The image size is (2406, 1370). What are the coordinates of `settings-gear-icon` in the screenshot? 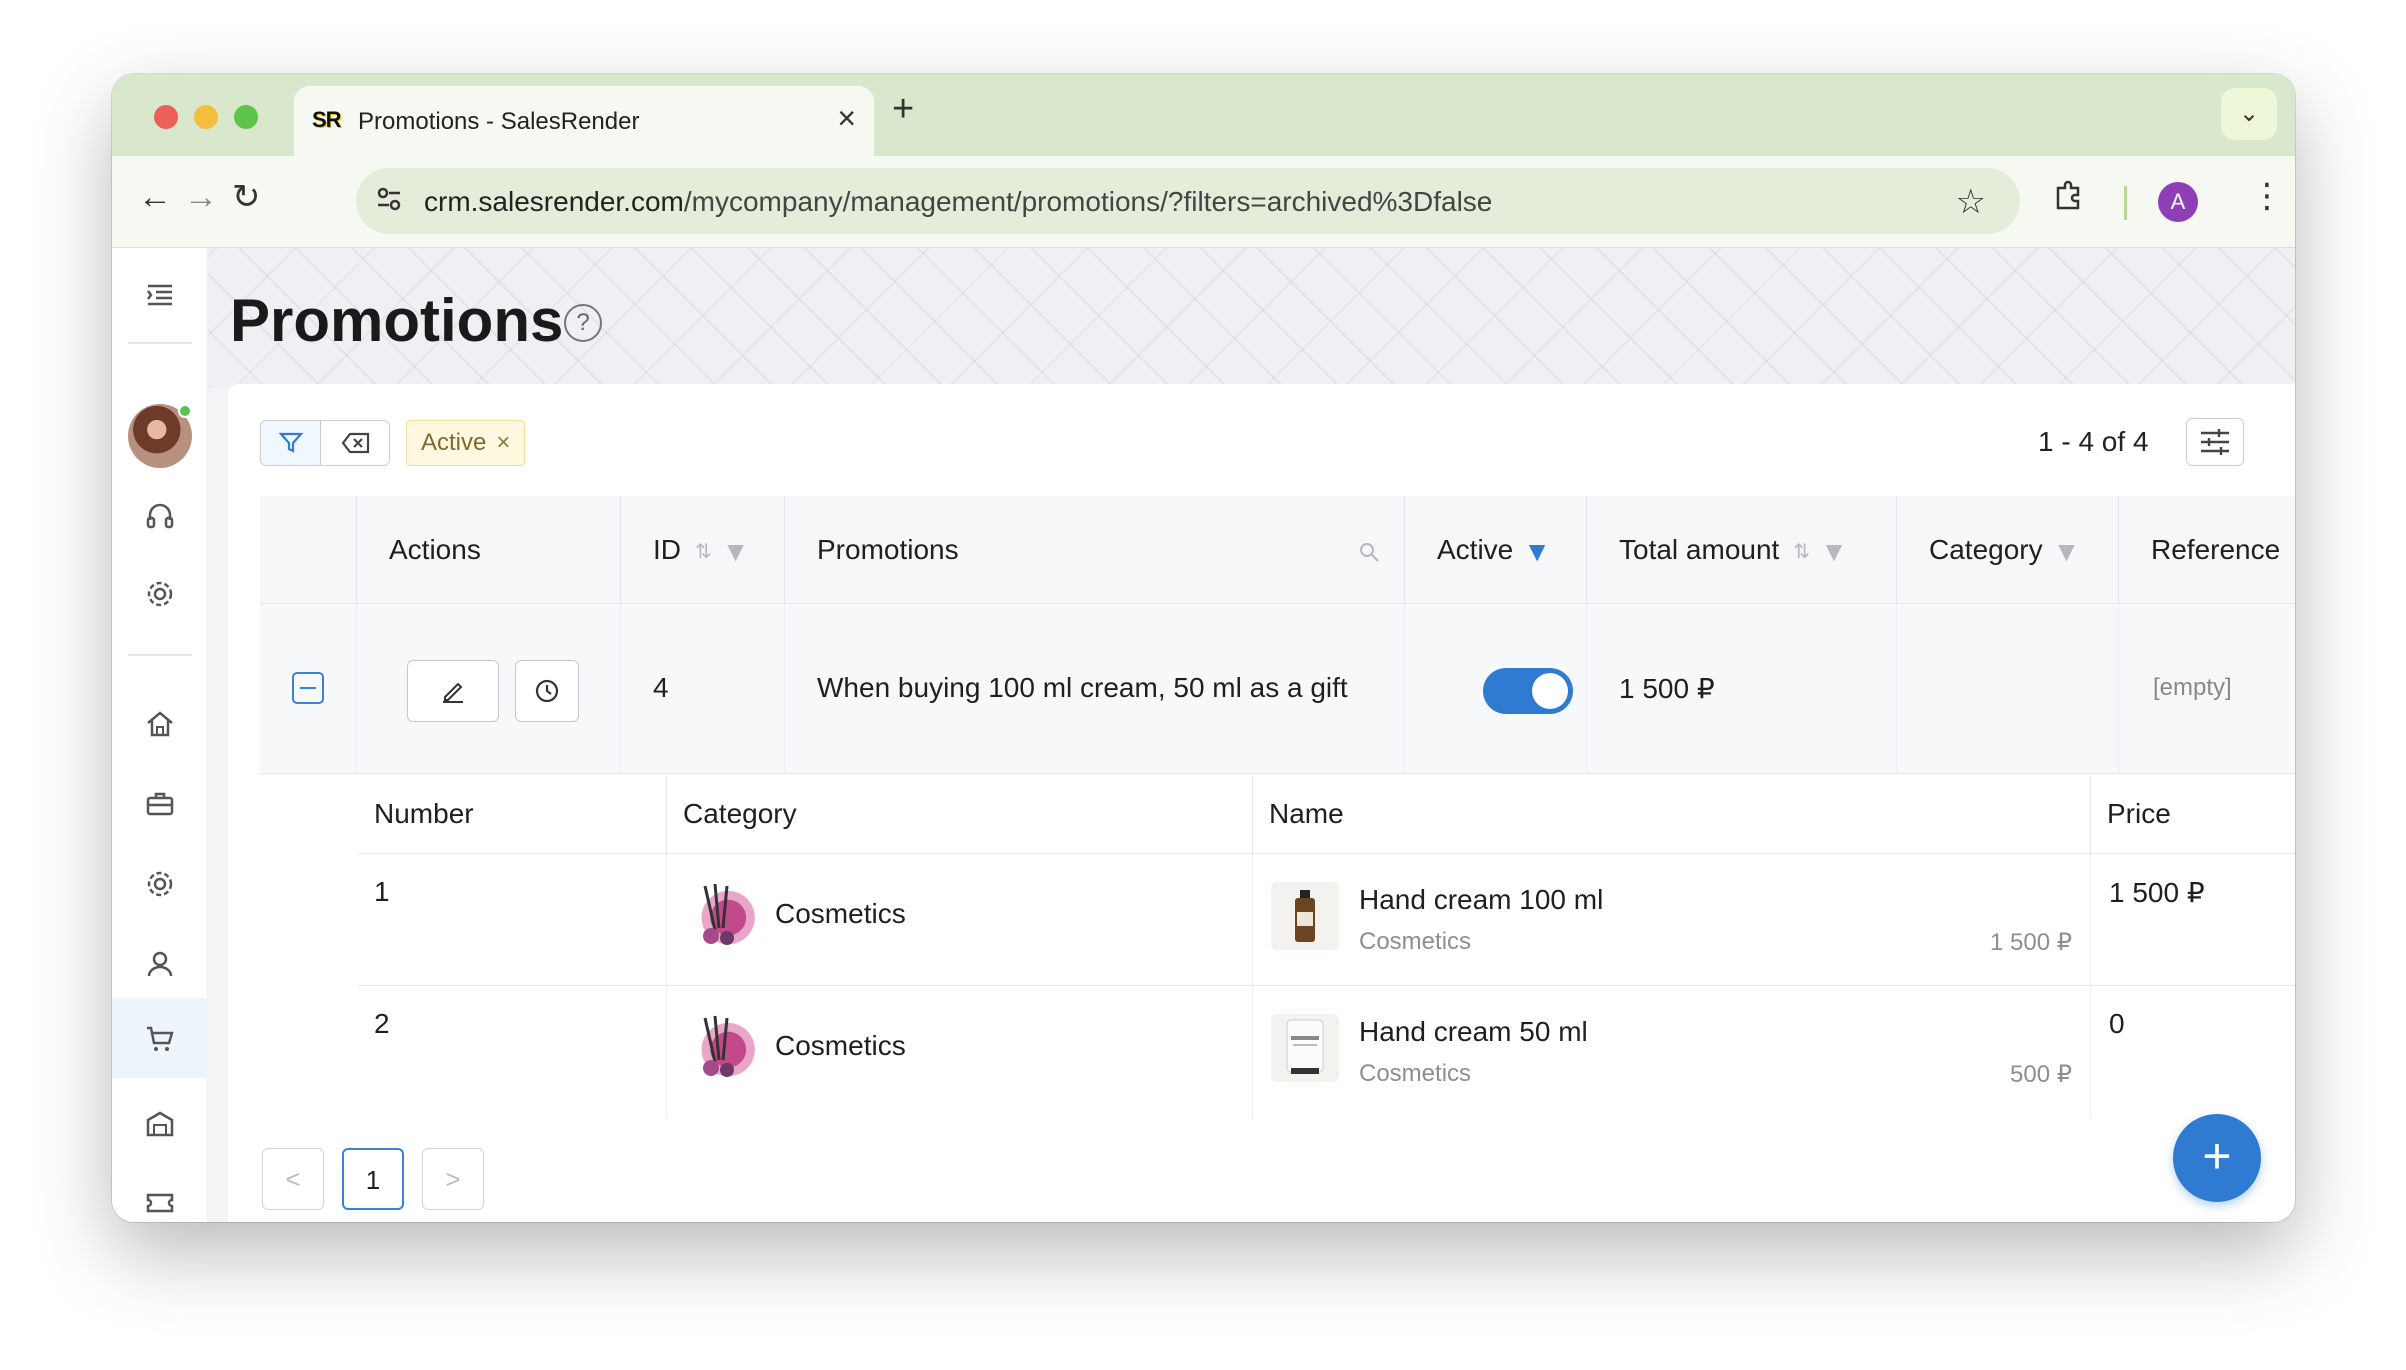 It's located at (160, 883).